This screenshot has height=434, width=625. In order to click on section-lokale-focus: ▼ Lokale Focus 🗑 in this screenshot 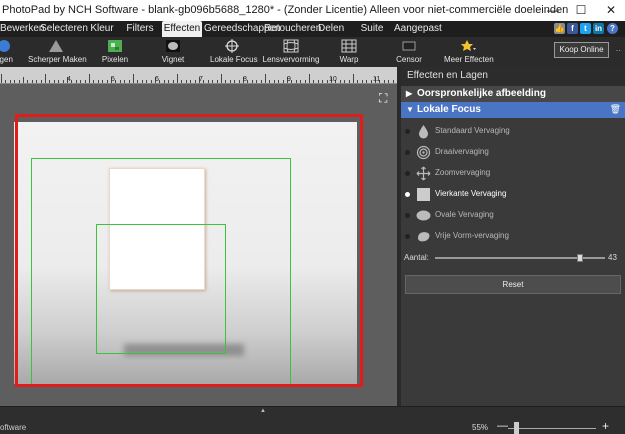, I will do `click(513, 110)`.